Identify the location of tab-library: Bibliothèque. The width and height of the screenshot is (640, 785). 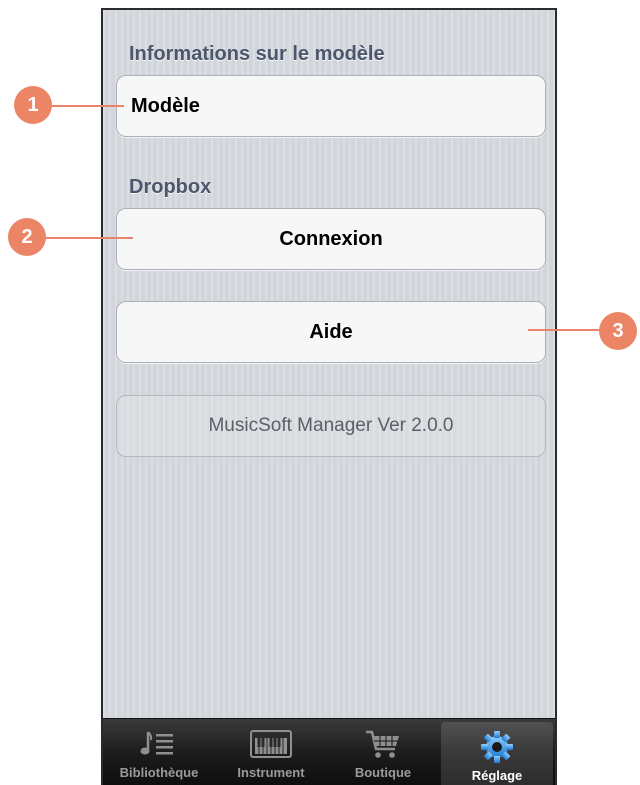
(159, 752).